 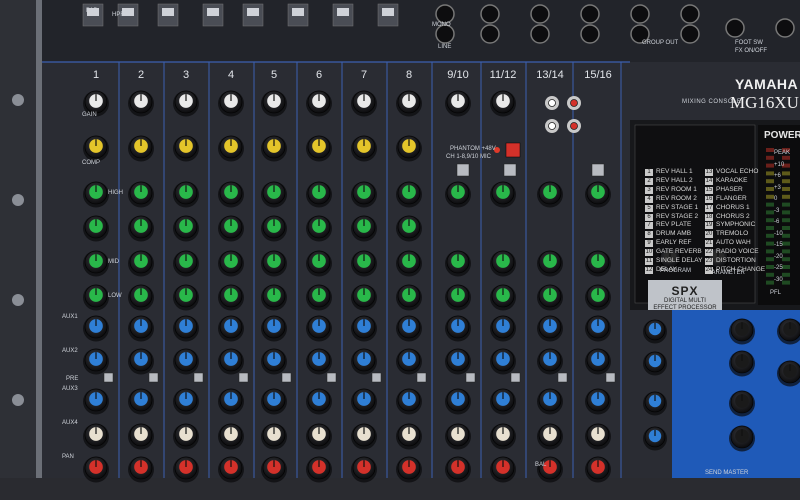 What do you see at coordinates (513, 150) in the screenshot?
I see `phantom-switch` at bounding box center [513, 150].